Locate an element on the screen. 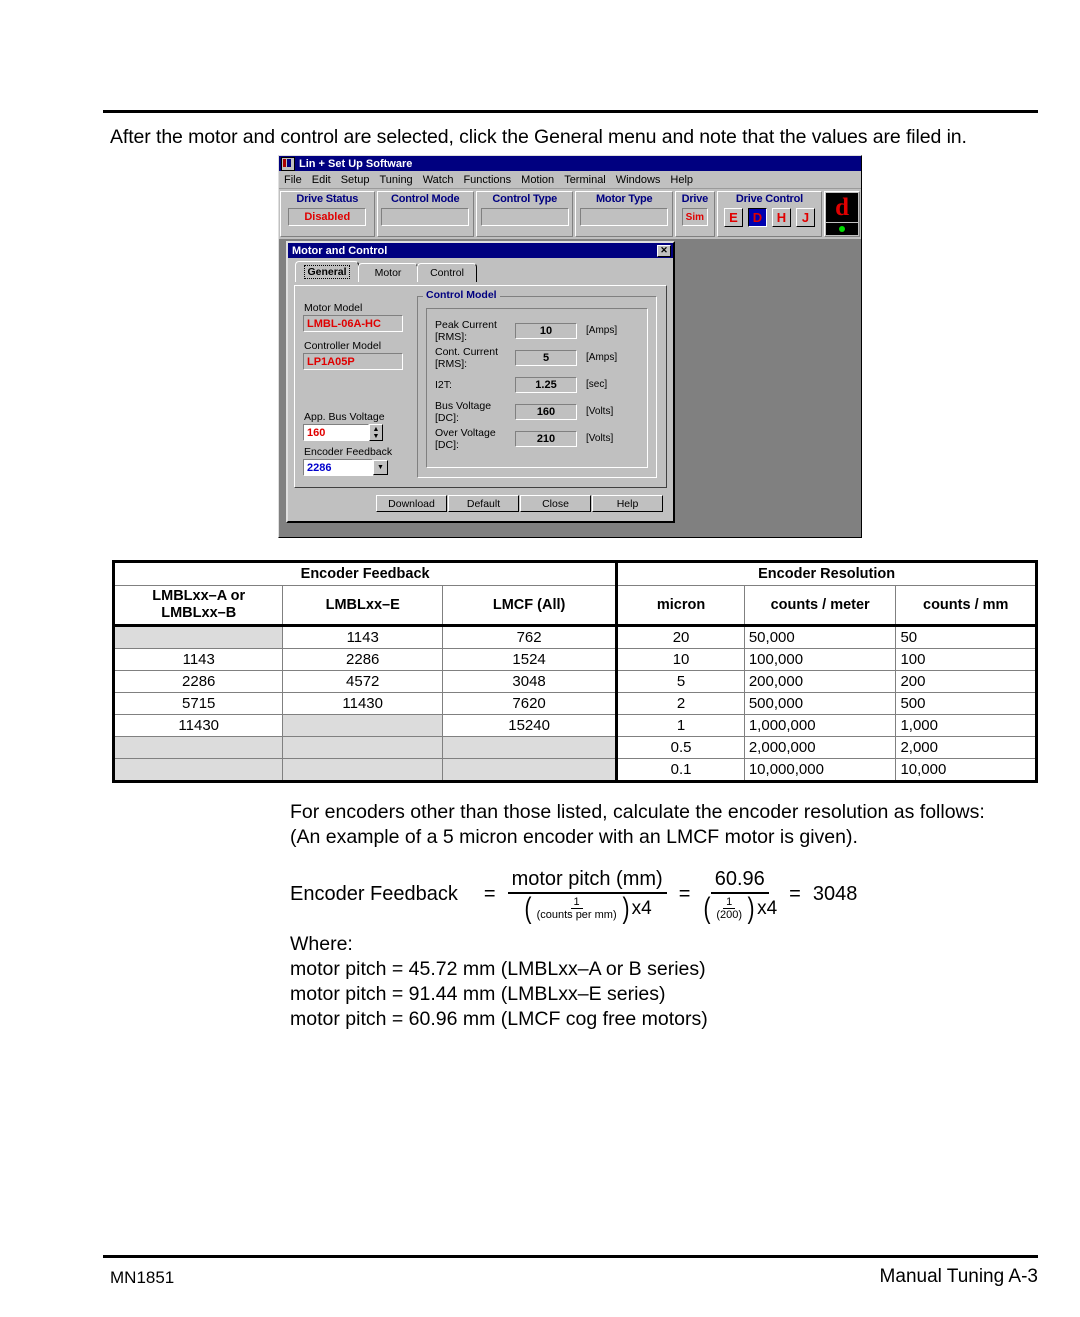 Image resolution: width=1080 pixels, height=1317 pixels. table-row: 0.5 2,000,000 2,000 is located at coordinates (574, 747).